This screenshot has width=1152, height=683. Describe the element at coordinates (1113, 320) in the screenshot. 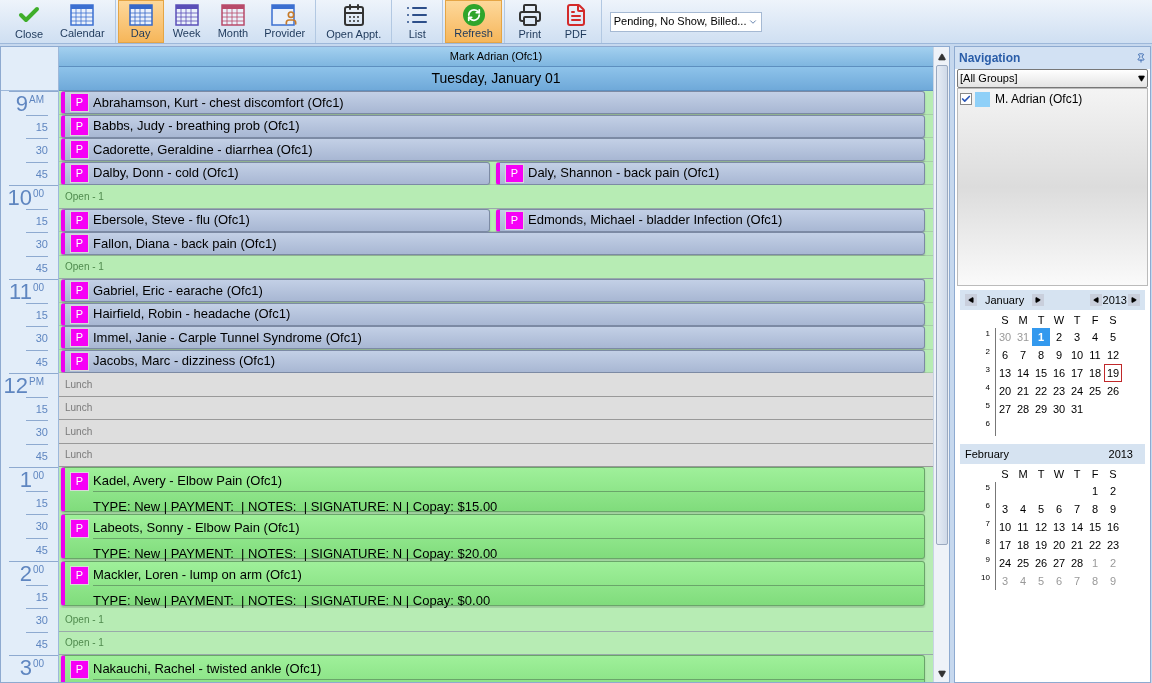

I see `weekday-label: S` at that location.